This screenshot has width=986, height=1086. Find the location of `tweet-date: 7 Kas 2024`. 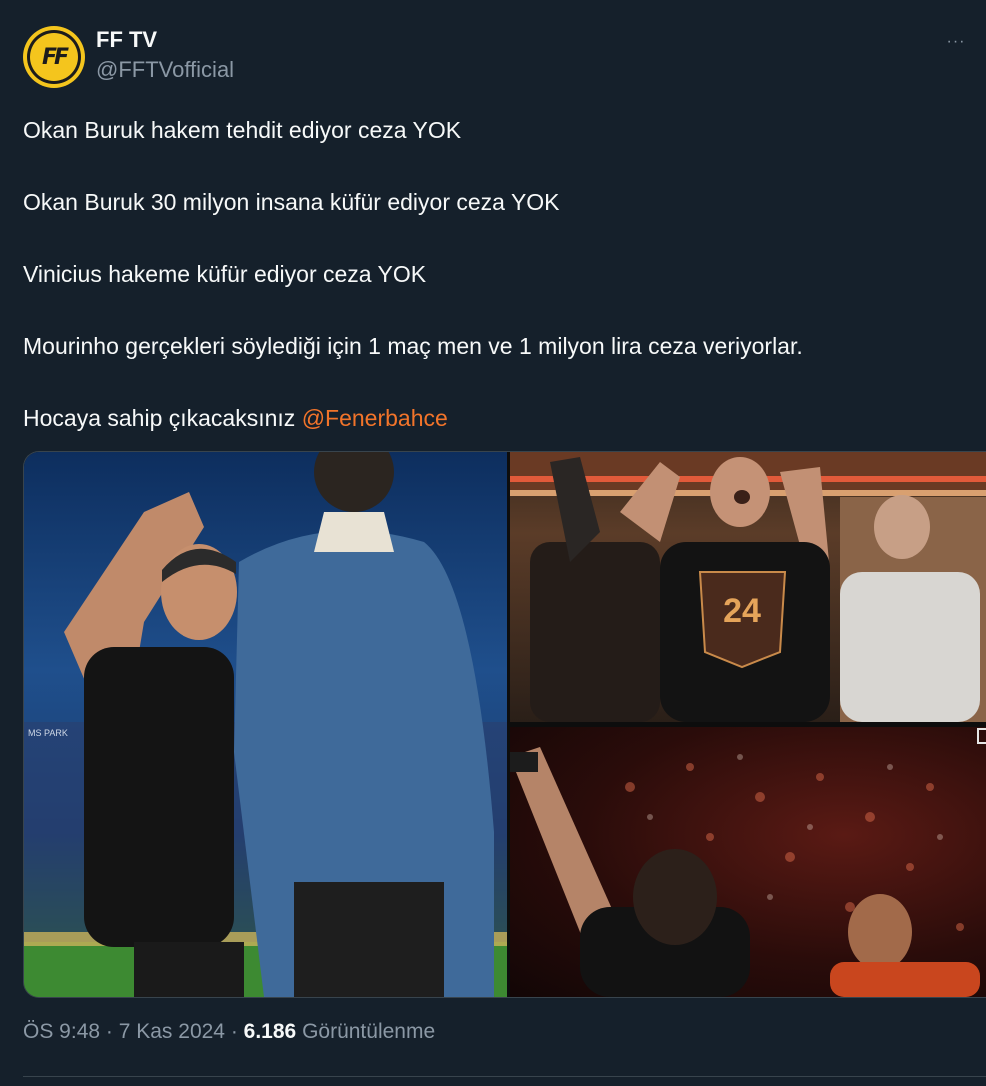

tweet-date: 7 Kas 2024 is located at coordinates (172, 1031).